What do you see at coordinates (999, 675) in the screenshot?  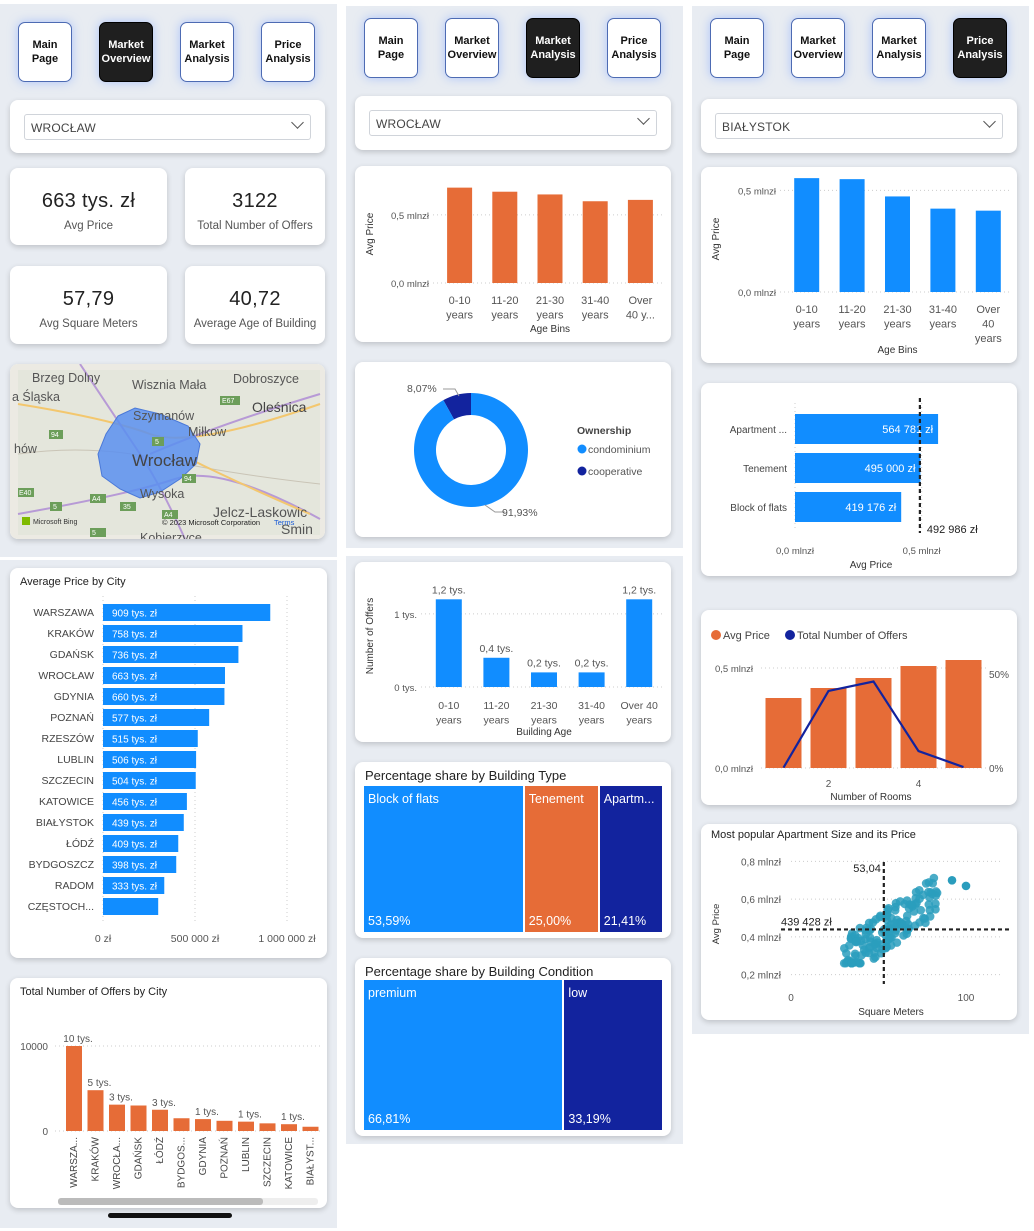 I see `y-right-tick-label: 50%` at bounding box center [999, 675].